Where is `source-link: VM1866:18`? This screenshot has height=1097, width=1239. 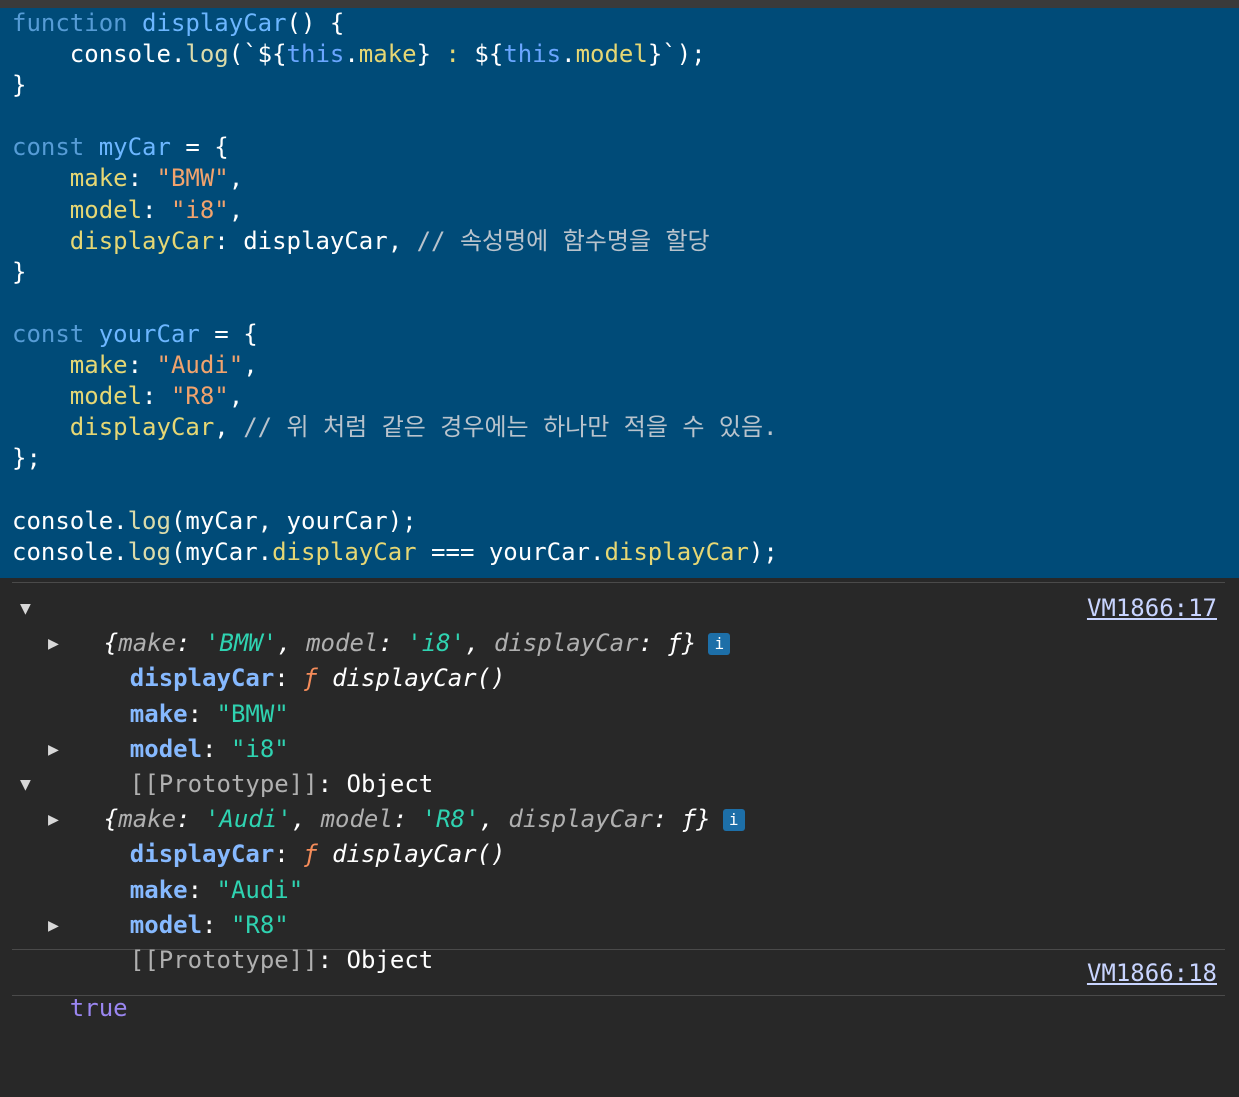 source-link: VM1866:18 is located at coordinates (1152, 973).